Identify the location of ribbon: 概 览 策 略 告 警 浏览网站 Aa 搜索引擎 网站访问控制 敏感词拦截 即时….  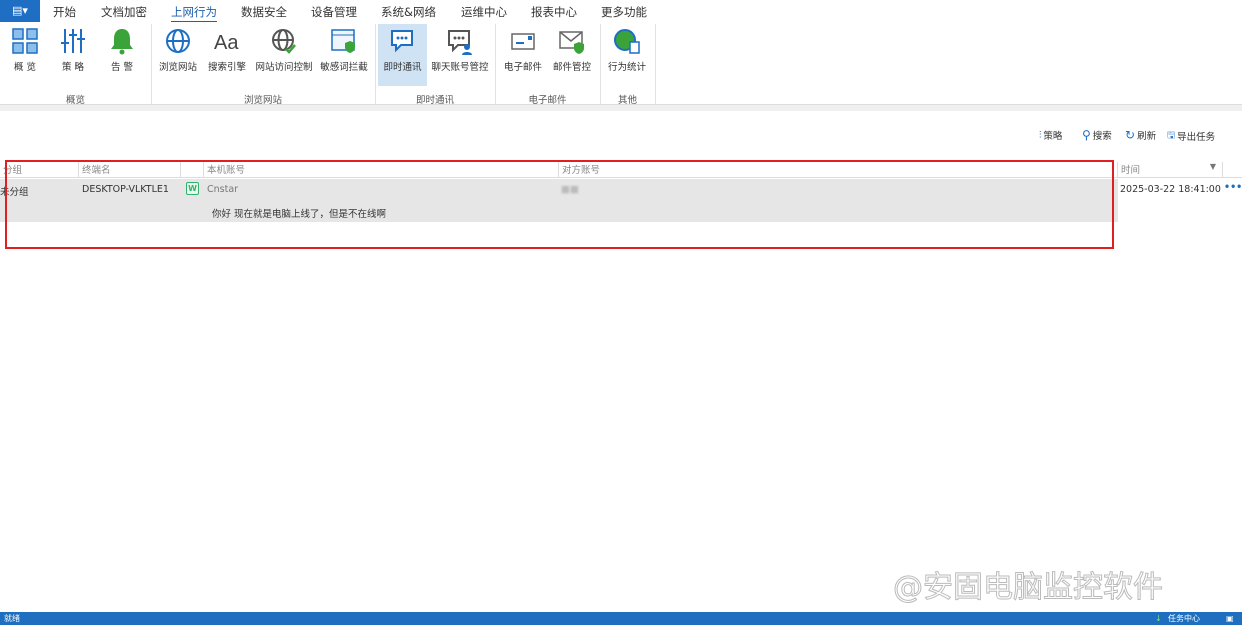
(621, 64).